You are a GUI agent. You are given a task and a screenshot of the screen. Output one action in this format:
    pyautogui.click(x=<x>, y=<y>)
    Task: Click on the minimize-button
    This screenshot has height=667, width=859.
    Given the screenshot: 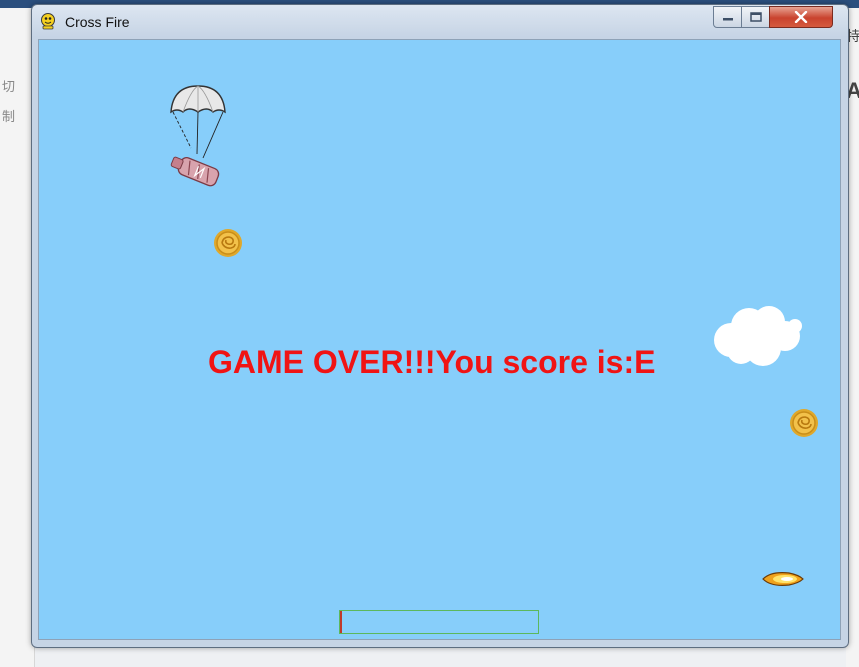 What is the action you would take?
    pyautogui.click(x=727, y=17)
    